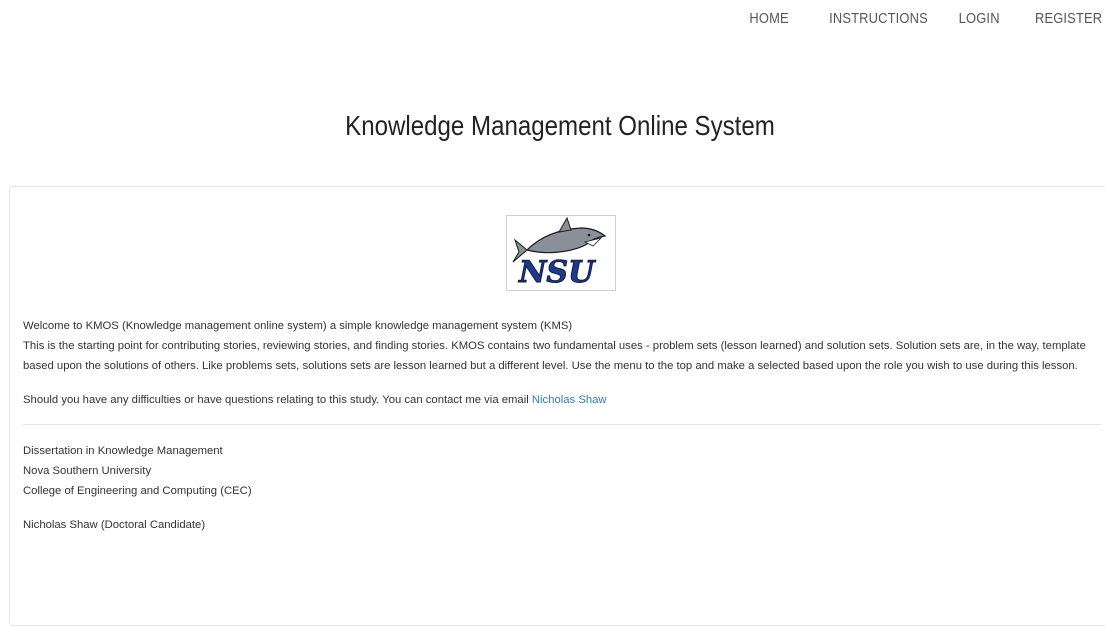 The width and height of the screenshot is (1105, 626). What do you see at coordinates (979, 18) in the screenshot?
I see `nav-login-link: LOGIN` at bounding box center [979, 18].